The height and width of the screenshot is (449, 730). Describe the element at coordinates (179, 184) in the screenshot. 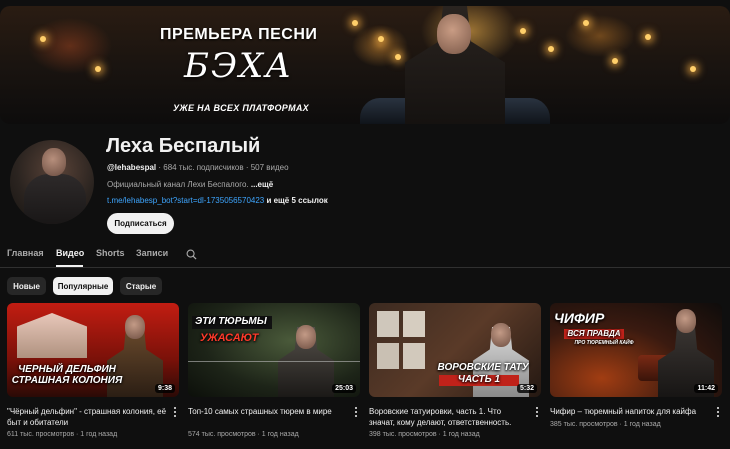

I see `channel-description-text: Официальный канал Лехи Беспалого.` at that location.